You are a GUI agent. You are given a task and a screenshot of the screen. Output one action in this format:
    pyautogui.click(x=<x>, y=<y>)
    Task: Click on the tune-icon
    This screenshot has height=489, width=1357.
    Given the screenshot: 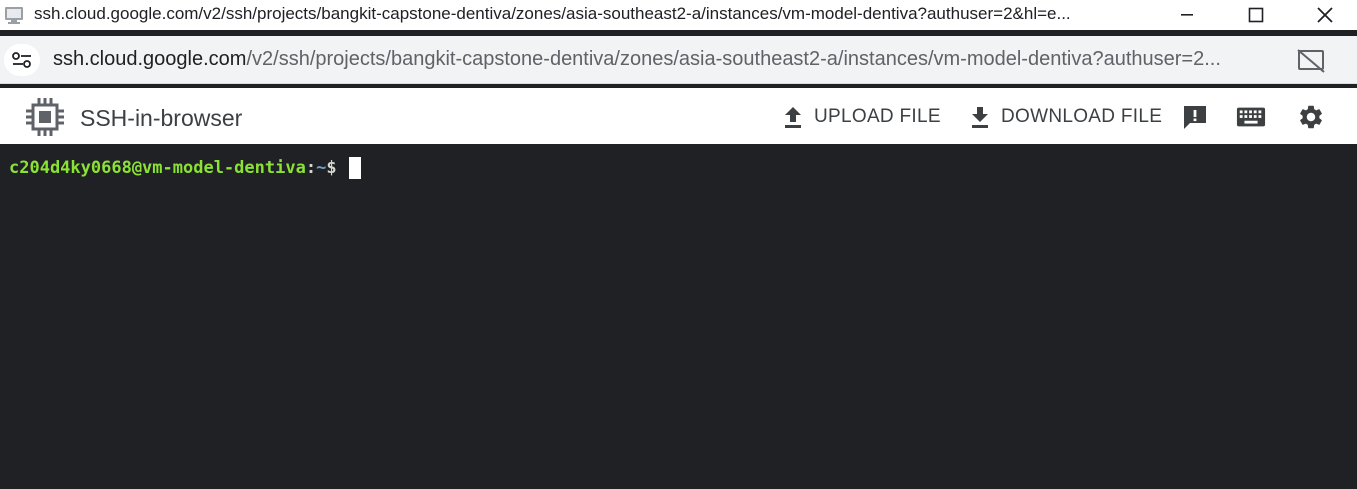 What is the action you would take?
    pyautogui.click(x=21, y=60)
    